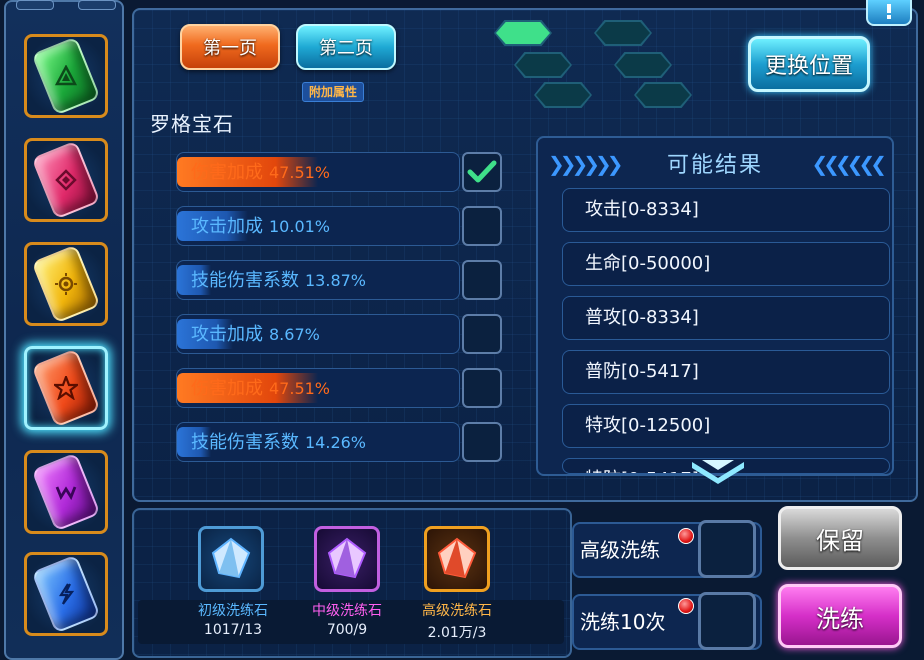 The width and height of the screenshot is (924, 660). I want to click on yellow-gem-icon, so click(66, 284).